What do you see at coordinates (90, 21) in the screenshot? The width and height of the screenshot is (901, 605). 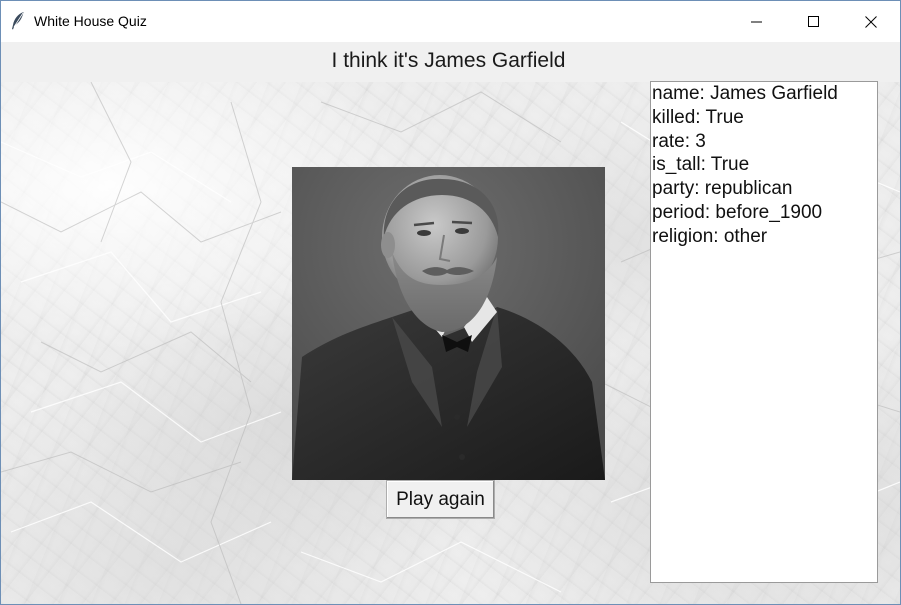 I see `window-title: White House Quiz` at bounding box center [90, 21].